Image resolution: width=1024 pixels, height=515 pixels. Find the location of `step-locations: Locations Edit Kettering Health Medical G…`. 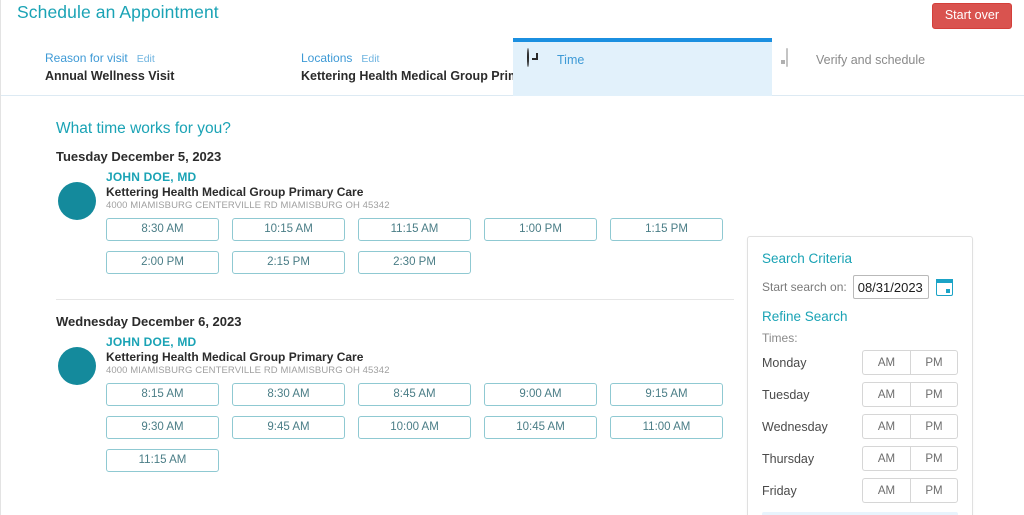

step-locations: Locations Edit Kettering Health Medical G… is located at coordinates (413, 67).